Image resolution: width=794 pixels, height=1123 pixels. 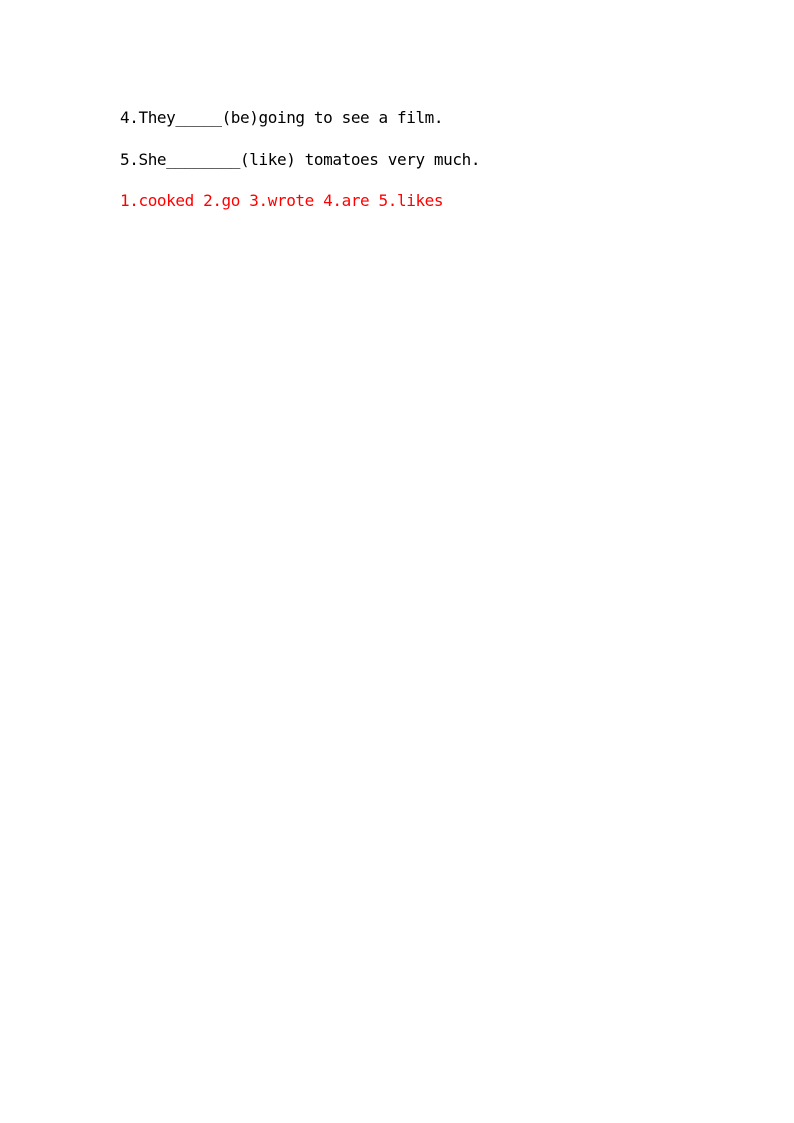 I want to click on question-text: She________(like) tomatoes very much., so click(x=309, y=159).